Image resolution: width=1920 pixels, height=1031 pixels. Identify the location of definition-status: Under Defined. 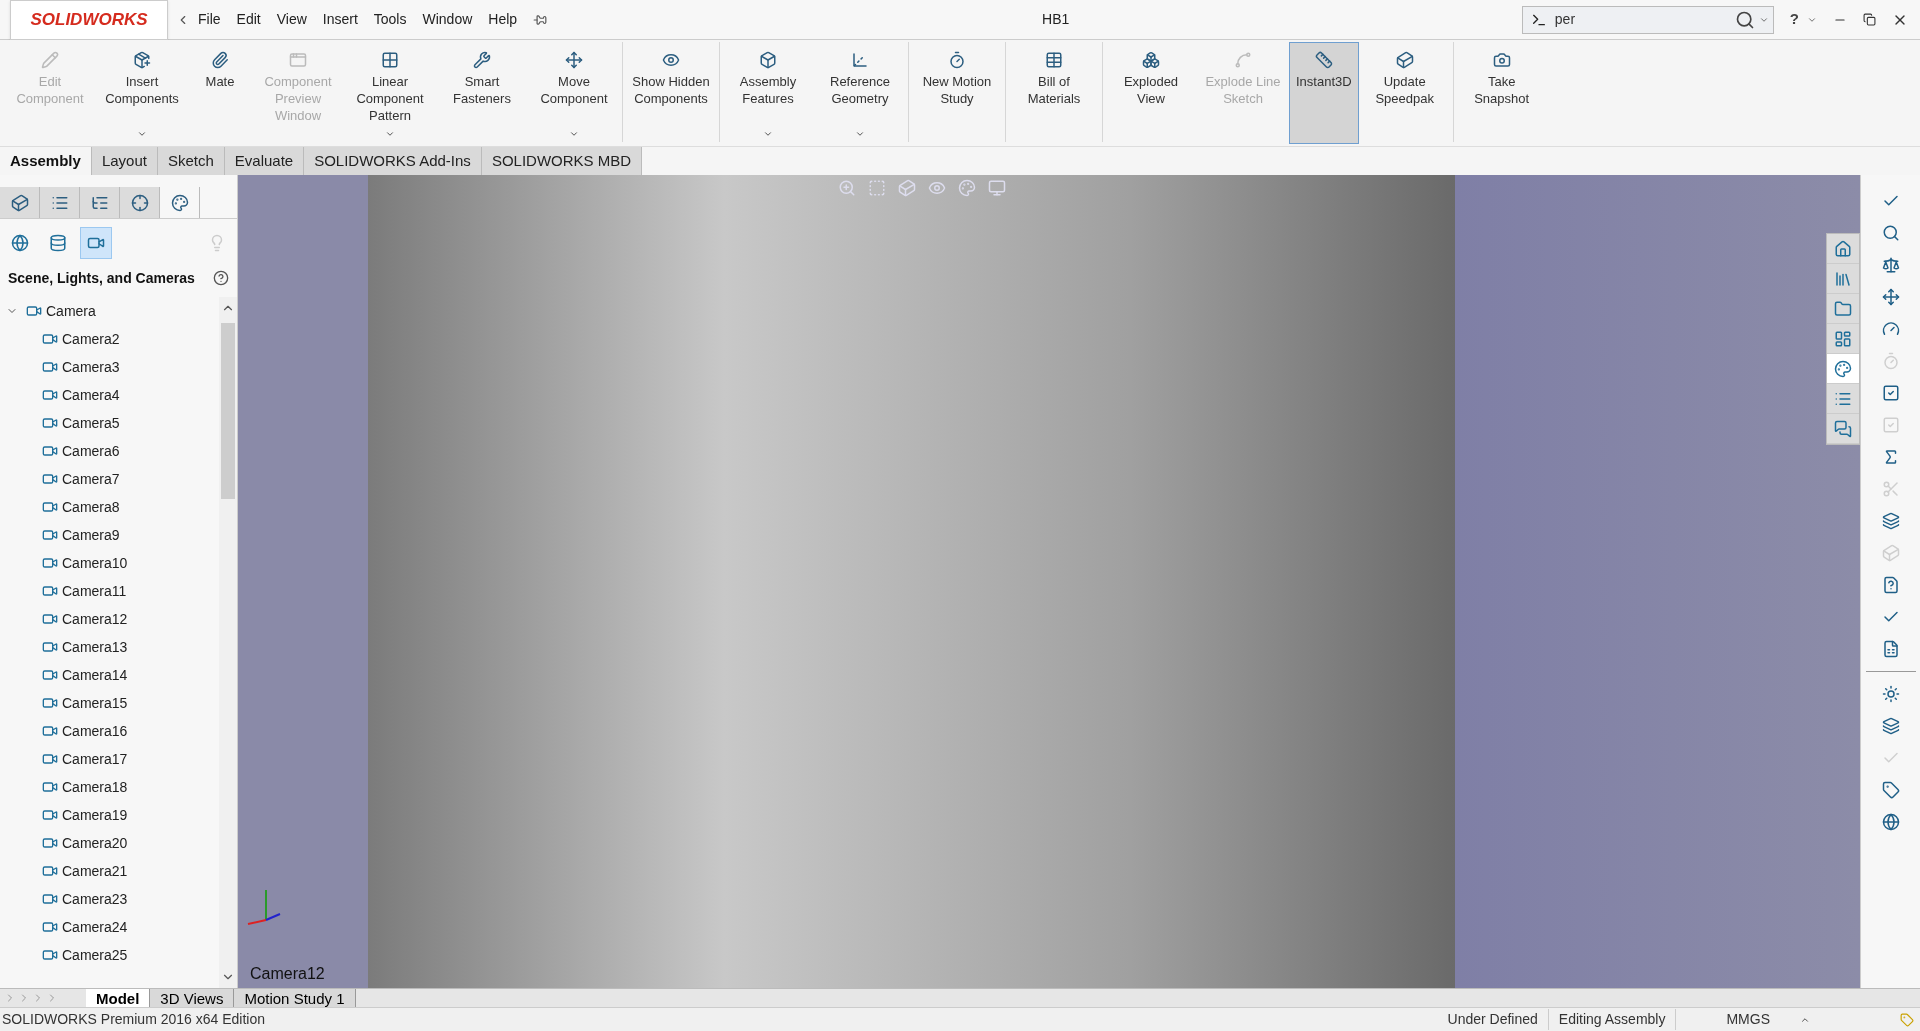
(1493, 1019).